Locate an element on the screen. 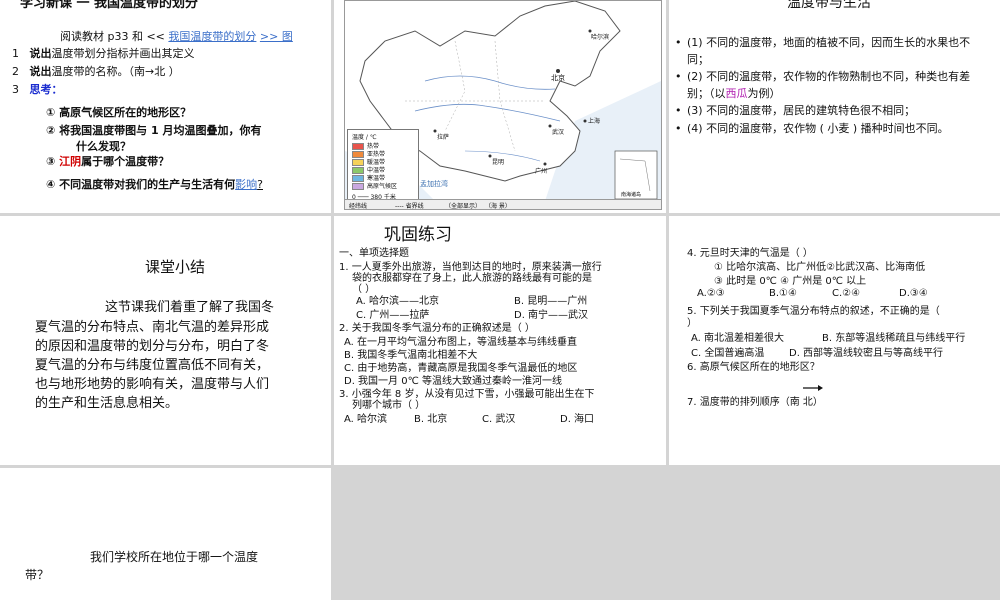  q5-option-d: D. 西部等温线较密且与等高线平行 is located at coordinates (866, 351).